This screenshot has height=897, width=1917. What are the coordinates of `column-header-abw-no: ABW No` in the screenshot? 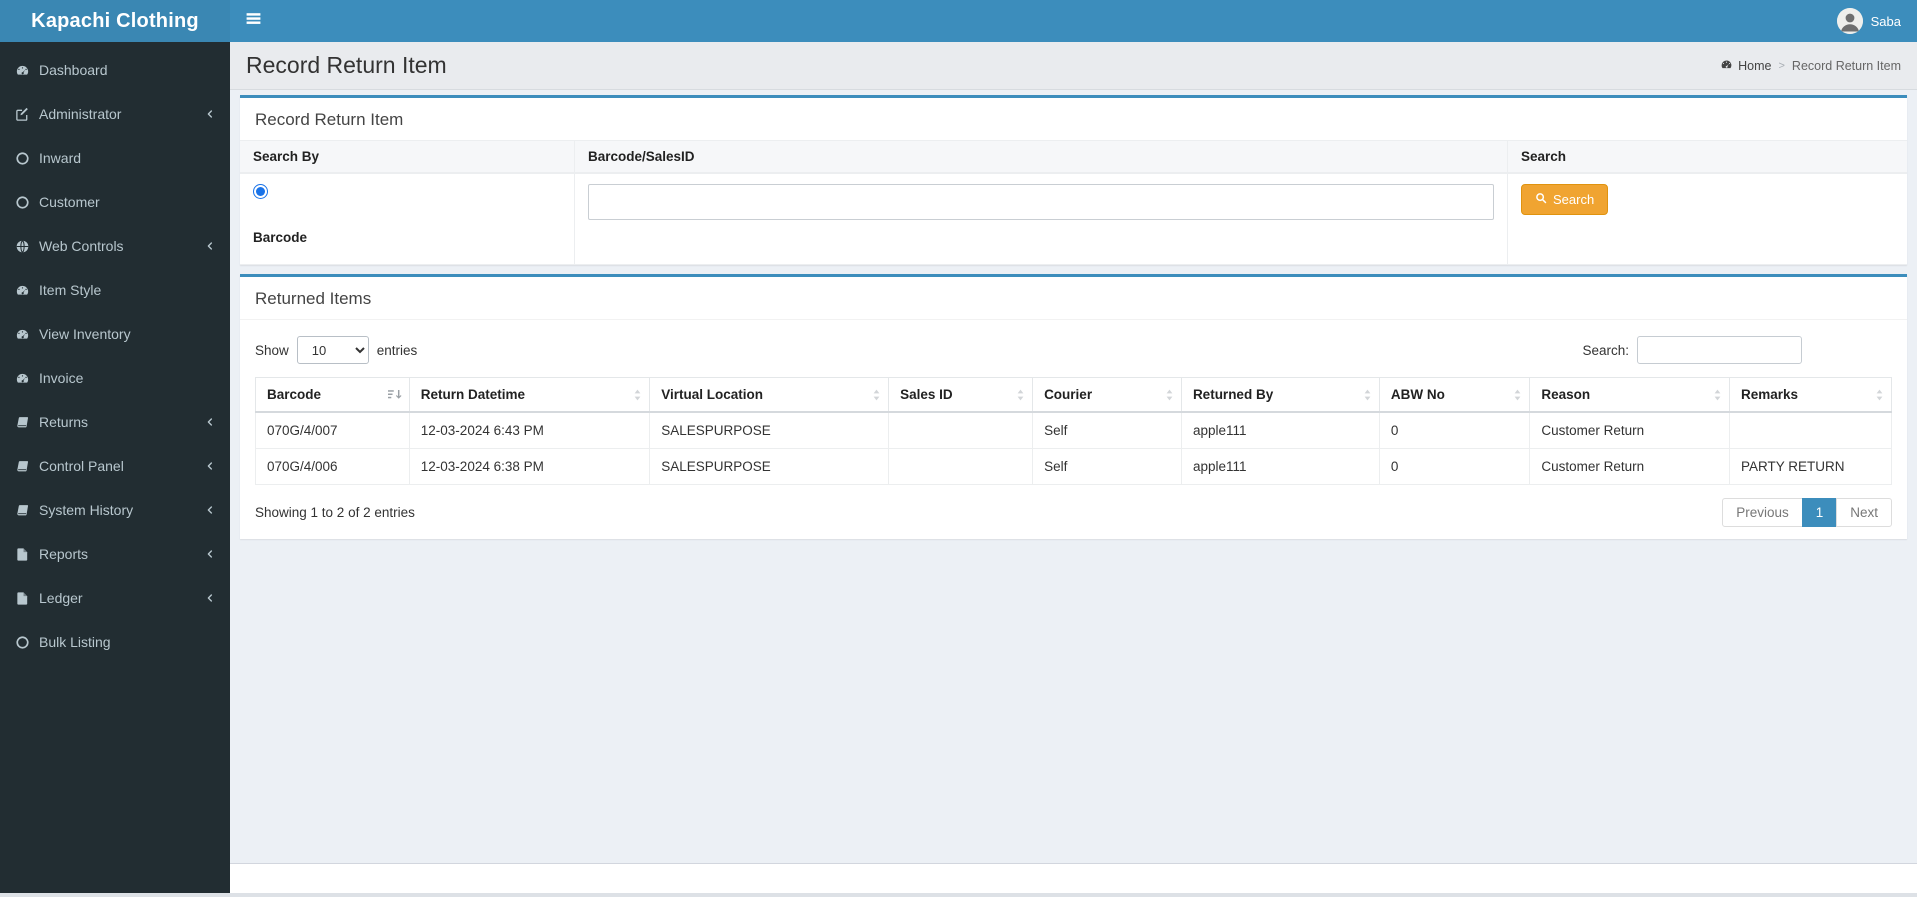 It's located at (1454, 395).